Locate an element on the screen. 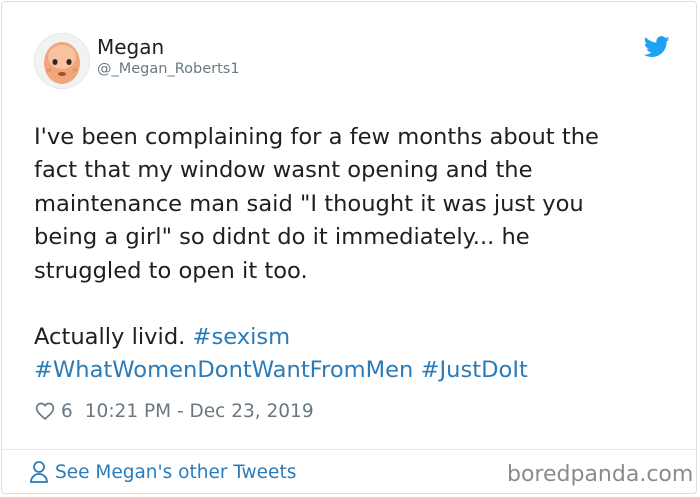 Image resolution: width=700 pixels, height=497 pixels. hashtag-link: #sexism is located at coordinates (242, 337).